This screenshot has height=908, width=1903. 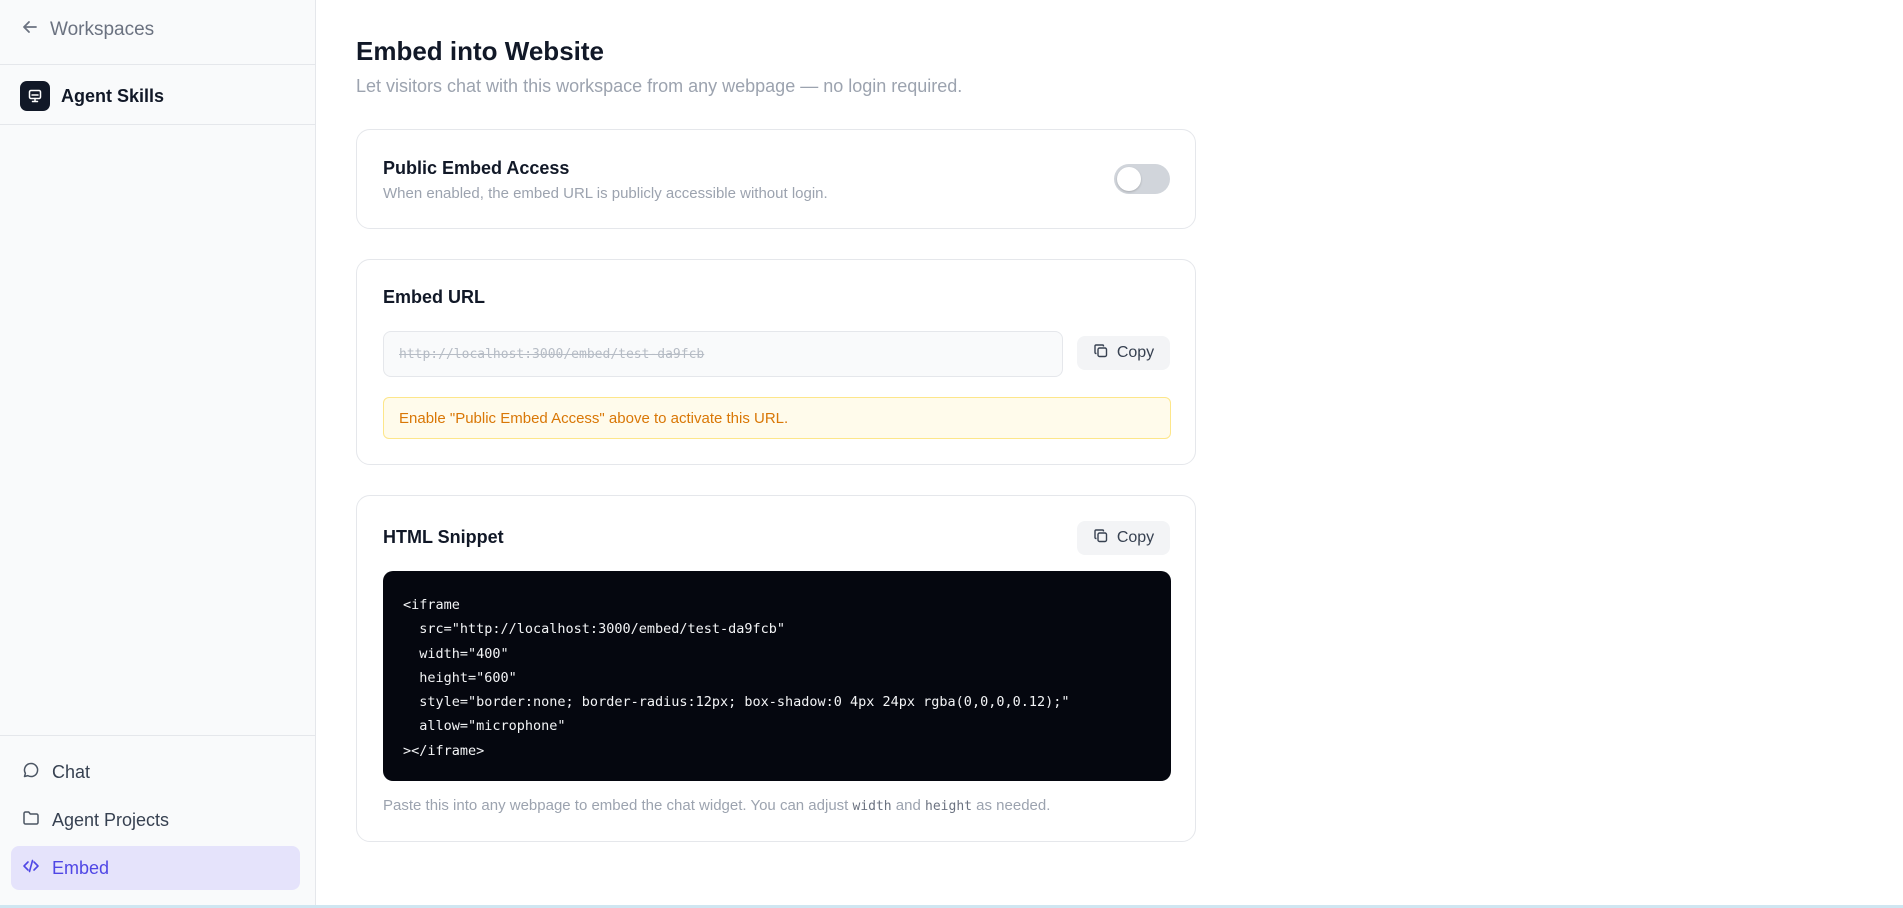 I want to click on public-access-toggle, so click(x=1142, y=179).